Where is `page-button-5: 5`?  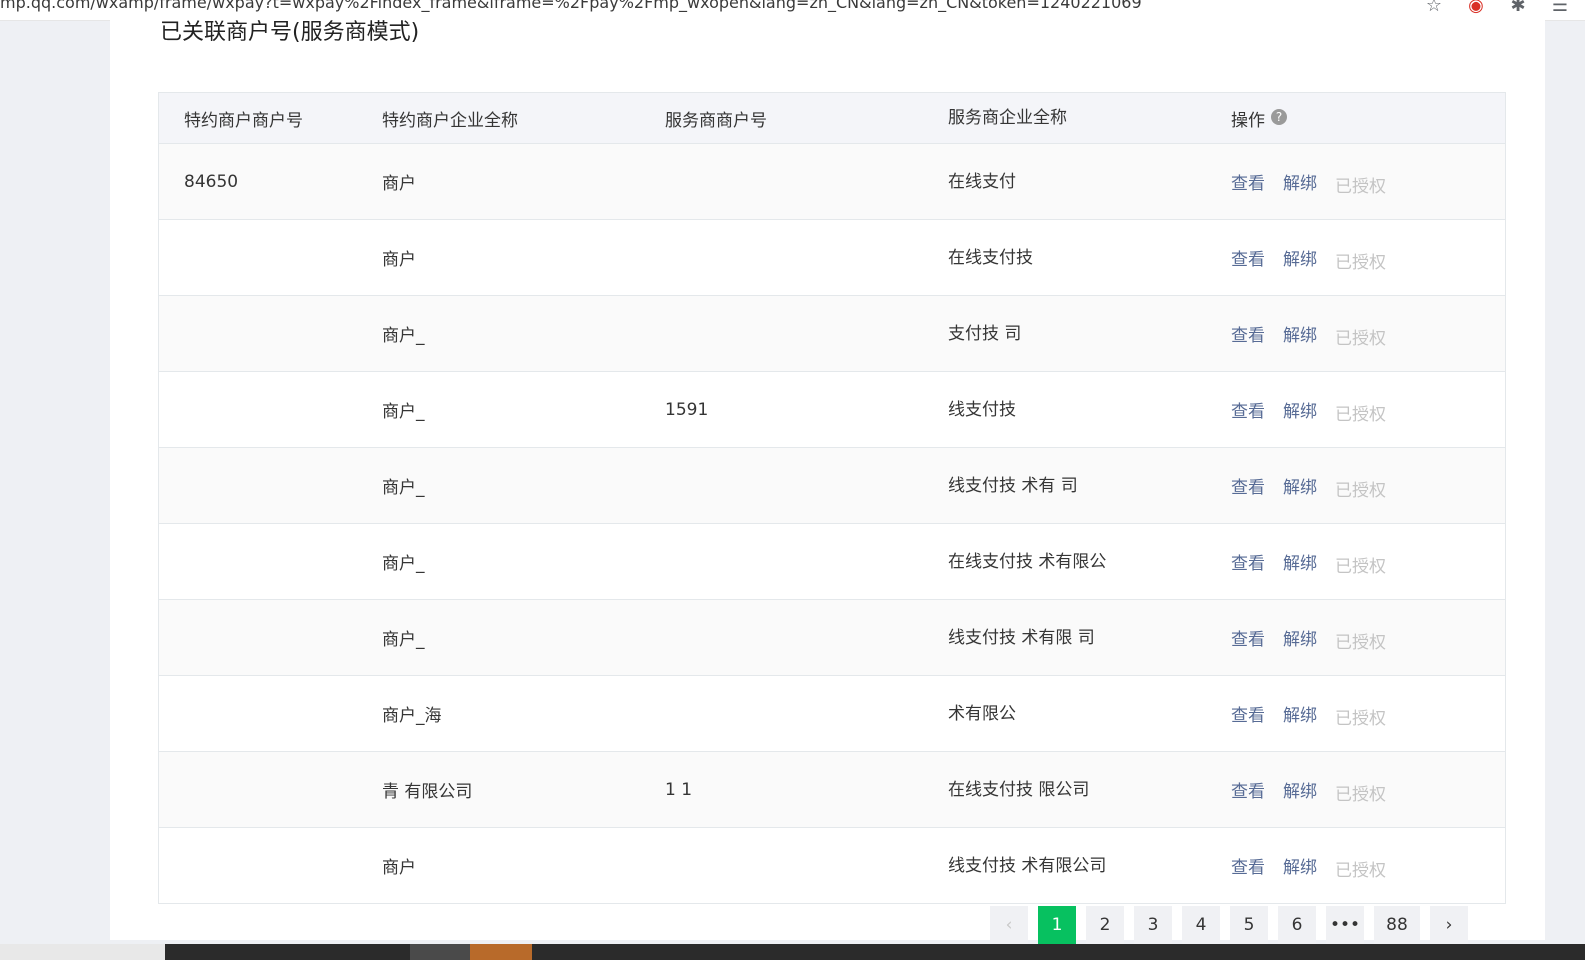
page-button-5: 5 is located at coordinates (1249, 925).